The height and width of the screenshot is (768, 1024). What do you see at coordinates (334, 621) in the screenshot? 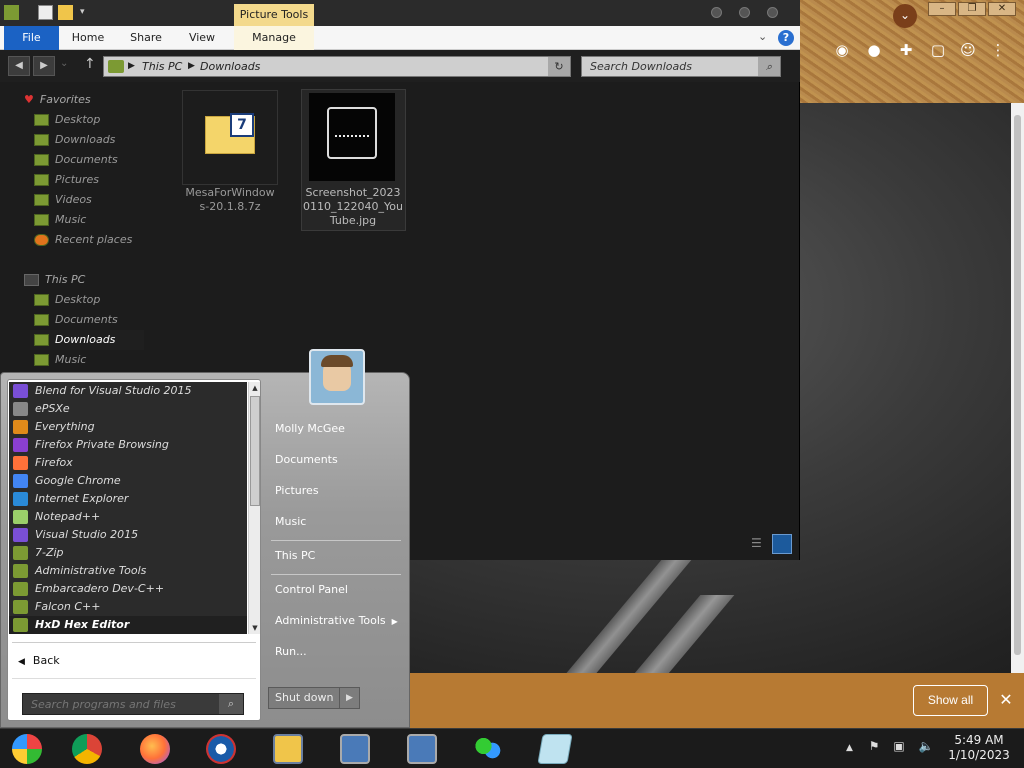
I see `start-item-administrative-tools: Administrative Tools ▶` at bounding box center [334, 621].